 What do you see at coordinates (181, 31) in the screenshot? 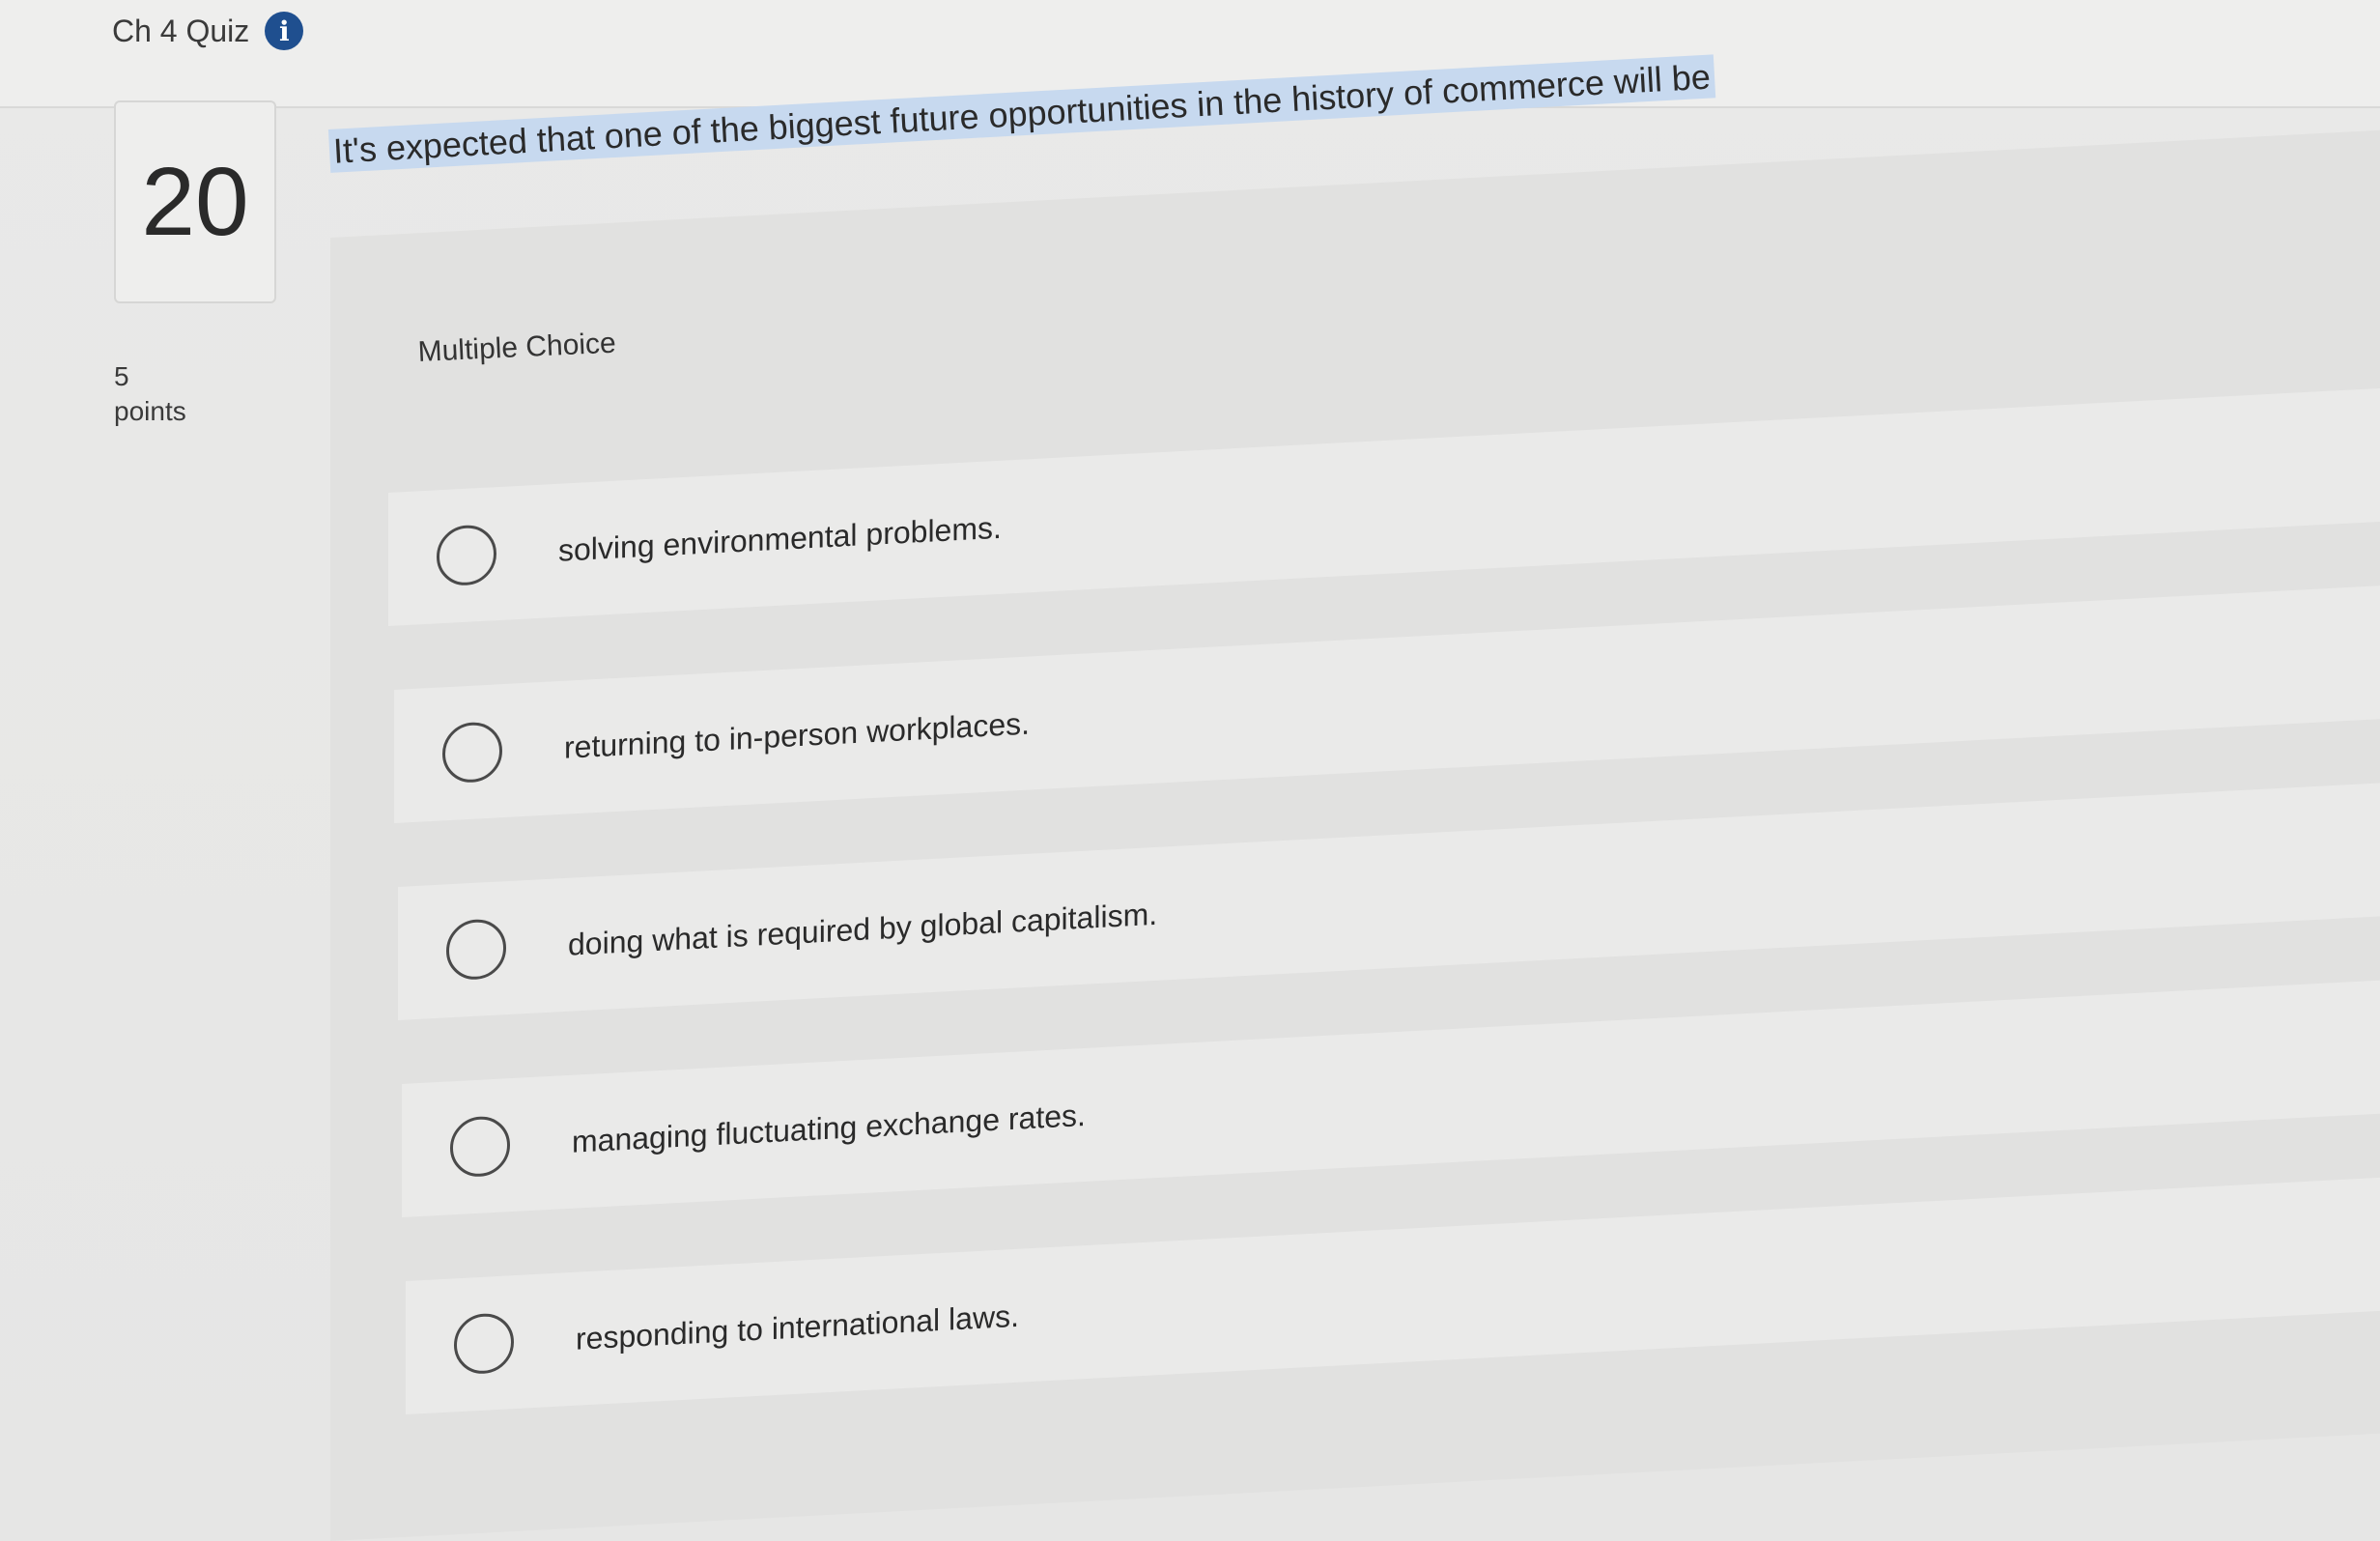
I see `quiz-title-text: Ch 4 Quiz` at bounding box center [181, 31].